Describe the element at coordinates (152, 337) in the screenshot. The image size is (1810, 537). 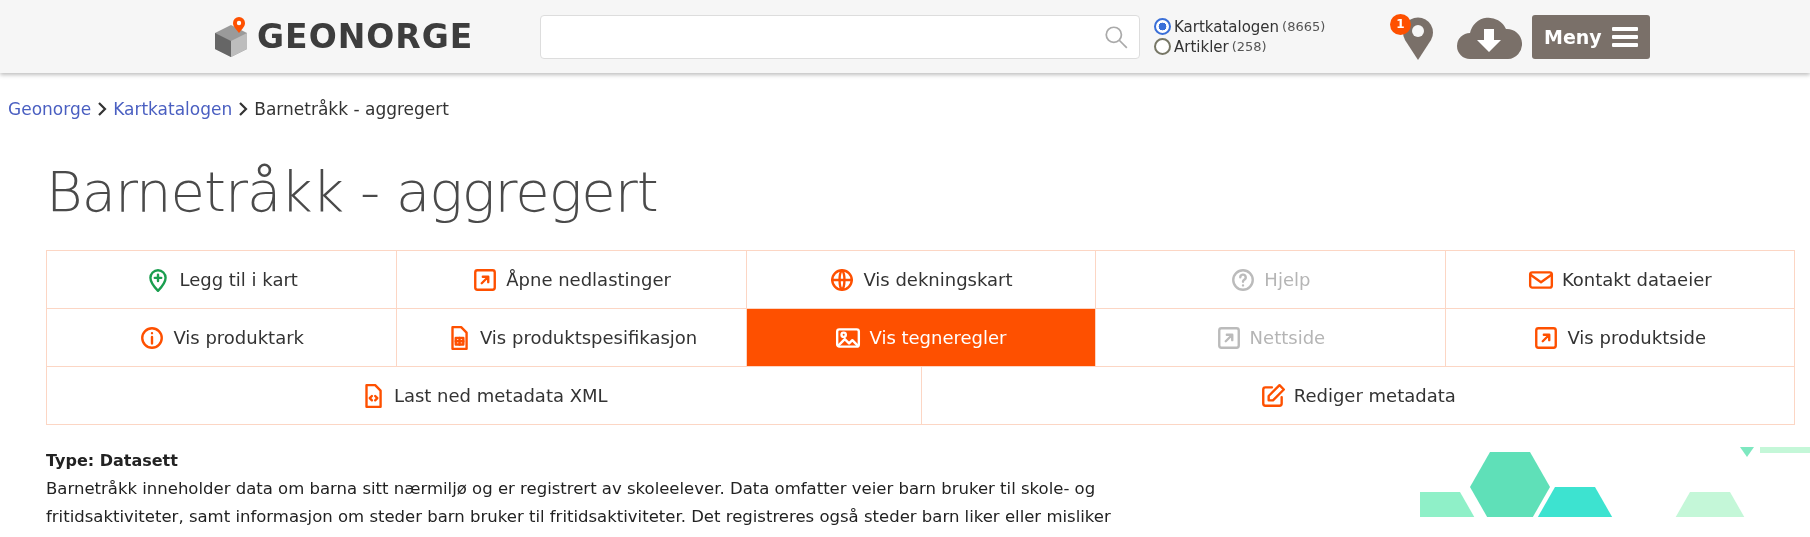
I see `info-icon` at that location.